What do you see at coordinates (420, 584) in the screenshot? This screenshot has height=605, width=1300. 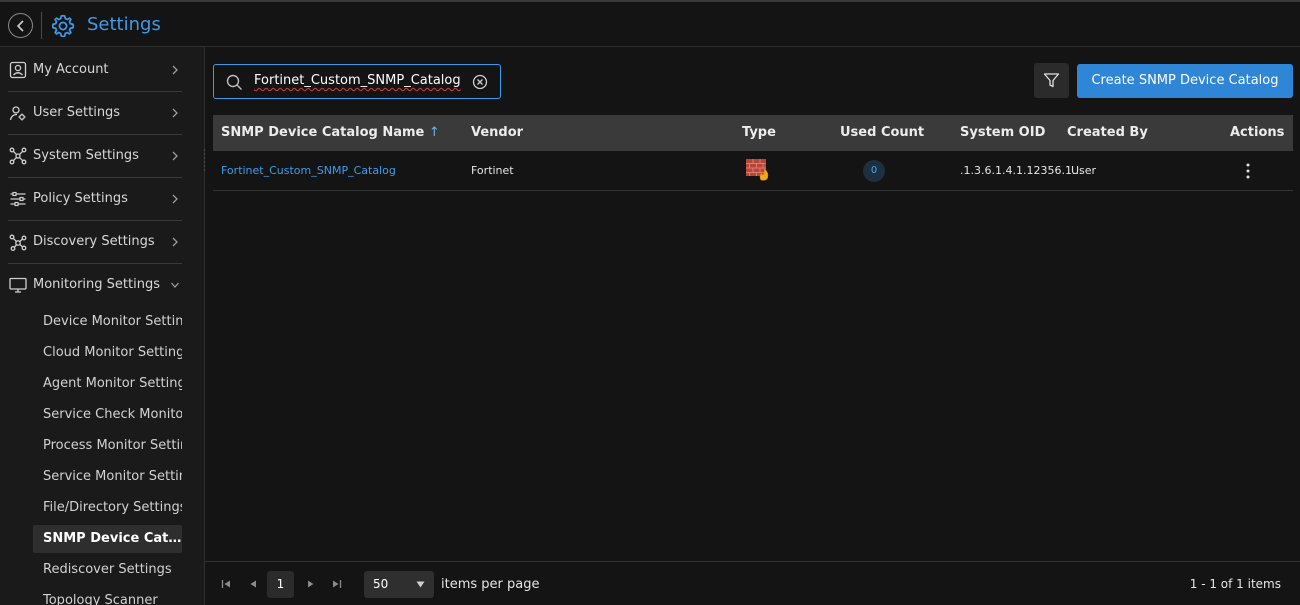 I see `caret-down-icon` at bounding box center [420, 584].